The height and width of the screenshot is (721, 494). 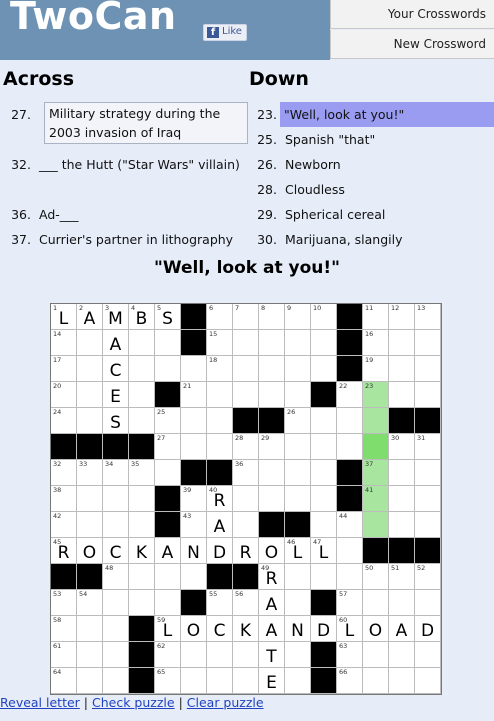 What do you see at coordinates (402, 317) in the screenshot?
I see `grid-cell: 12` at bounding box center [402, 317].